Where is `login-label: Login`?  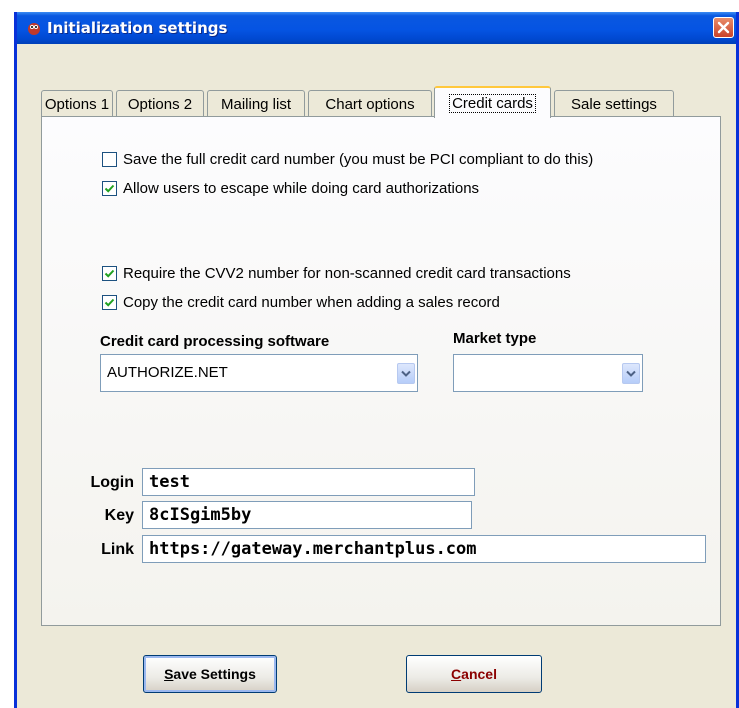 login-label: Login is located at coordinates (112, 482).